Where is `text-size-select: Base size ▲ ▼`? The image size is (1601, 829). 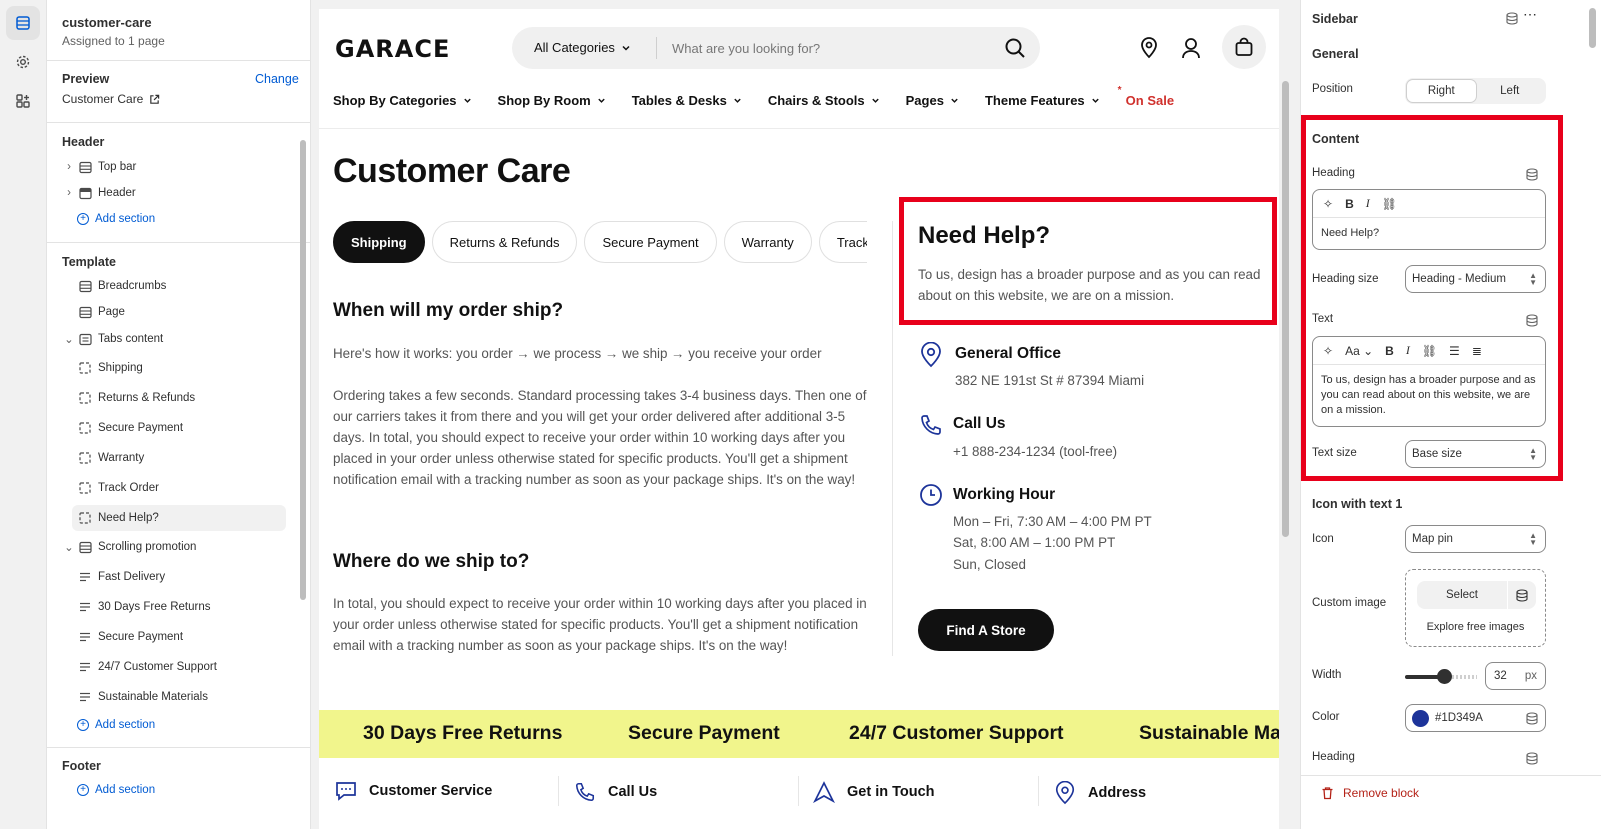 text-size-select: Base size ▲ ▼ is located at coordinates (1475, 454).